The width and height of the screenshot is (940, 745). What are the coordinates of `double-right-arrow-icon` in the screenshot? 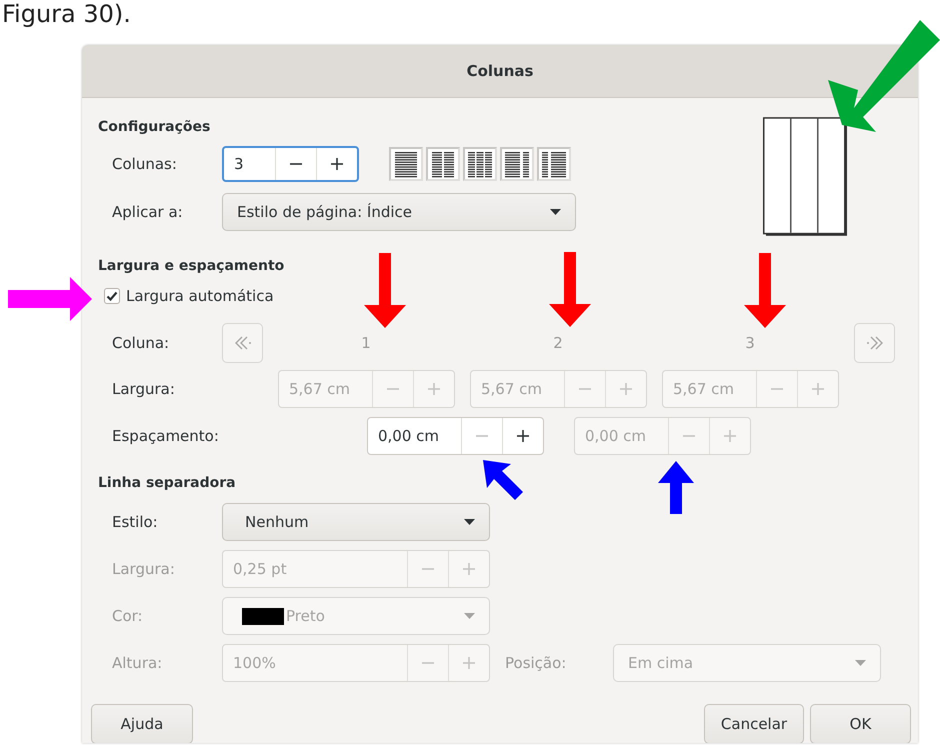 It's located at (874, 343).